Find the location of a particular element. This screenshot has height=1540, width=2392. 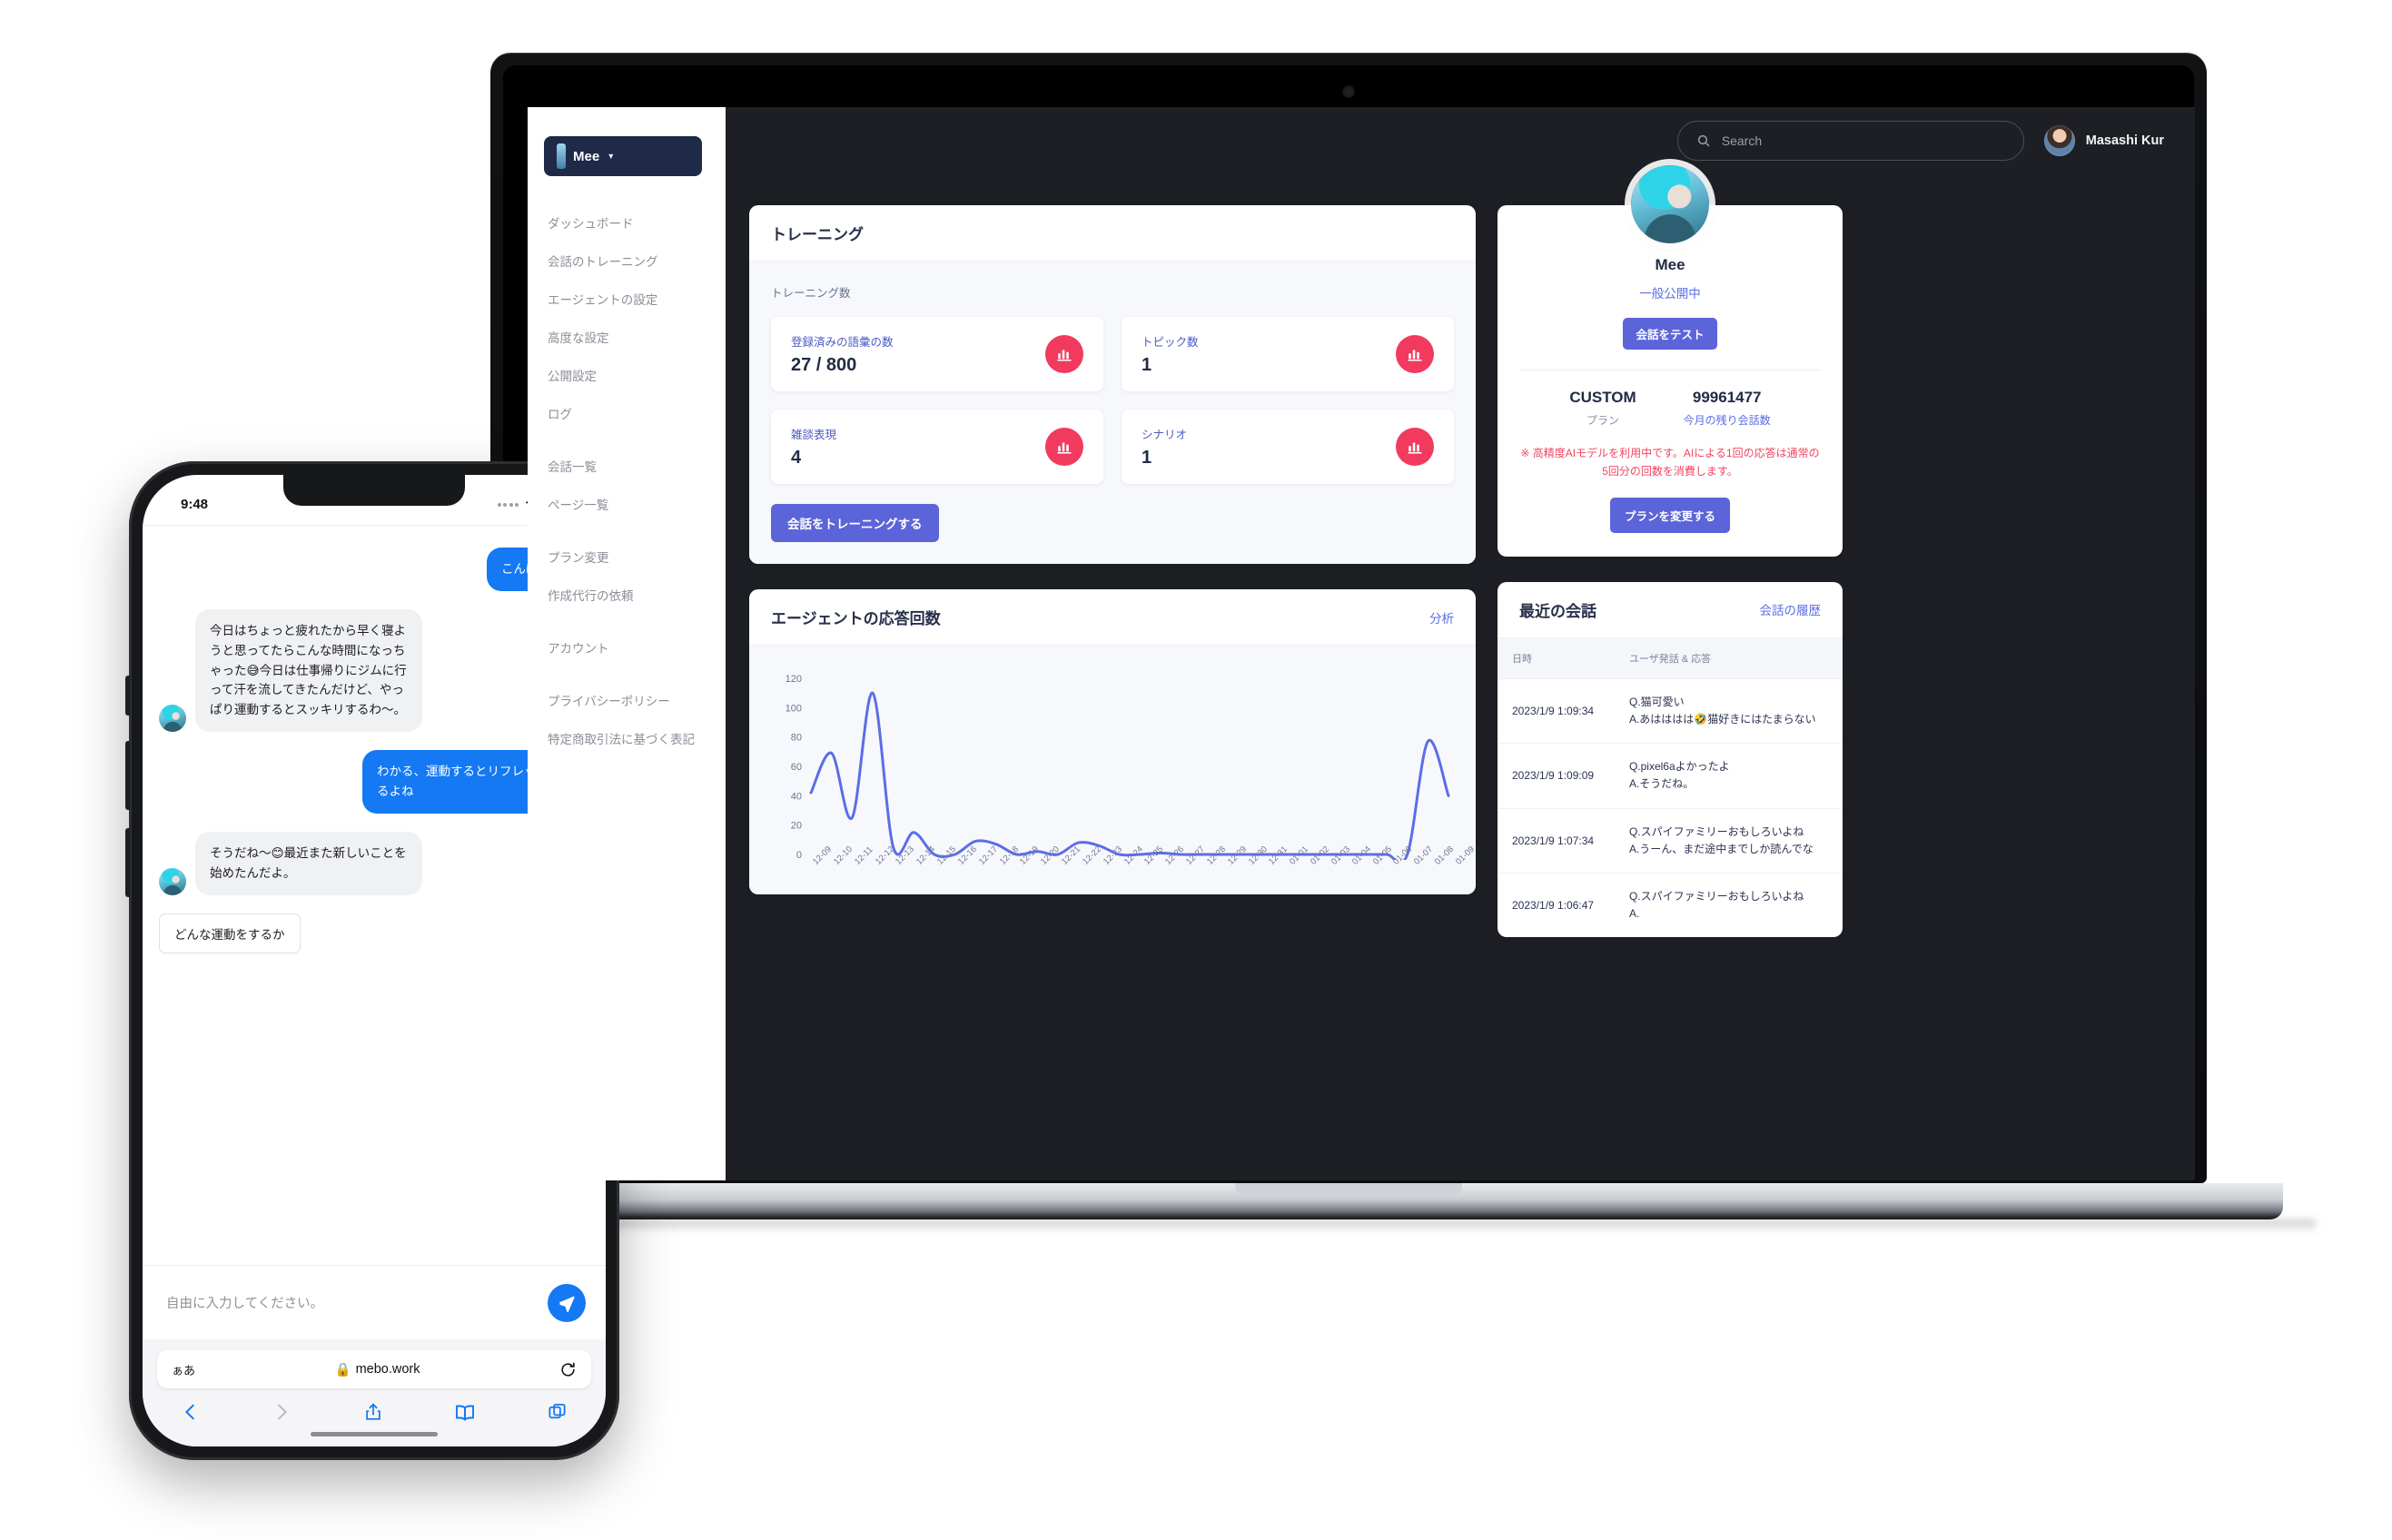

message-composer: 自由に入力してください。 is located at coordinates (375, 1302).